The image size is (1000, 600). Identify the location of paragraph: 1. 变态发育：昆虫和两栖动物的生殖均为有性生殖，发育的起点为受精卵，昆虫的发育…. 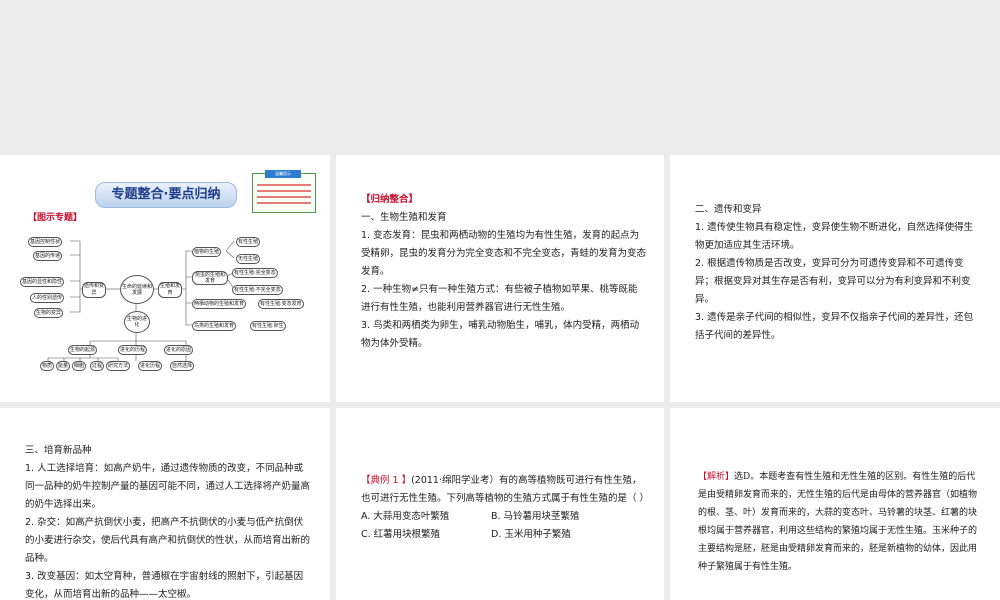
(504, 253).